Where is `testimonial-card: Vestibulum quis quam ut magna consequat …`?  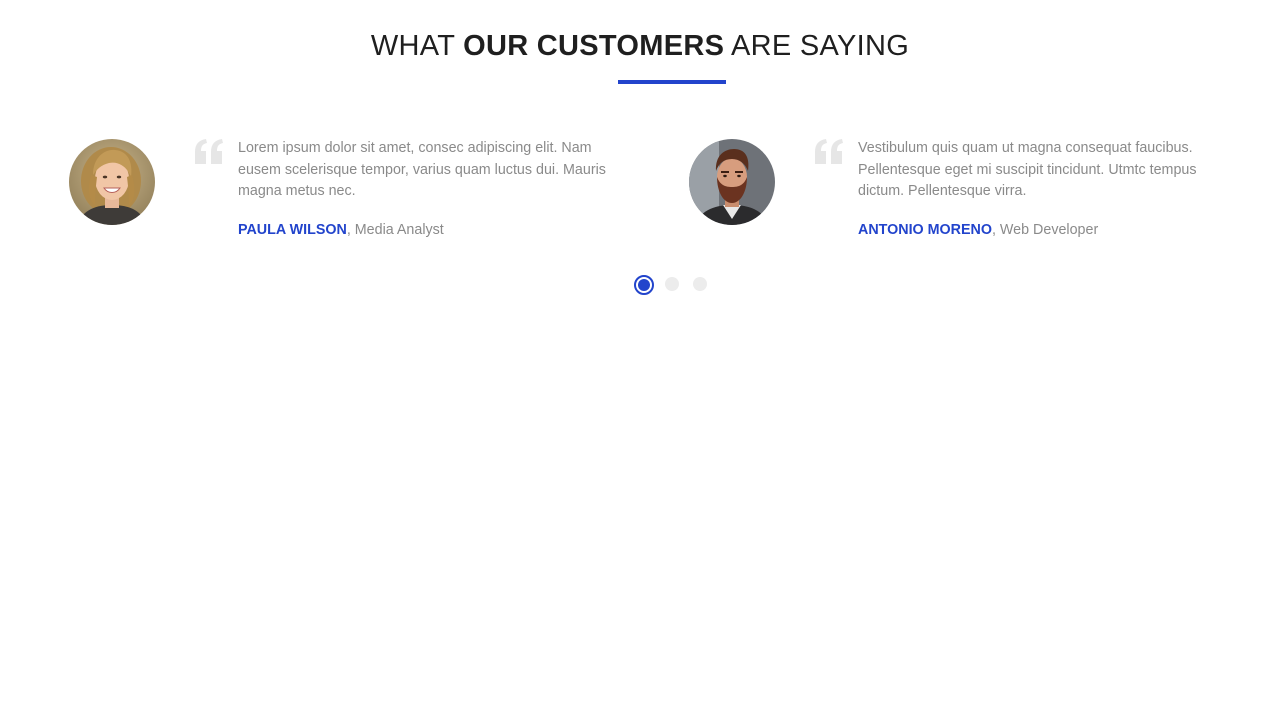
testimonial-card: Vestibulum quis quam ut magna consequat … is located at coordinates (968, 193).